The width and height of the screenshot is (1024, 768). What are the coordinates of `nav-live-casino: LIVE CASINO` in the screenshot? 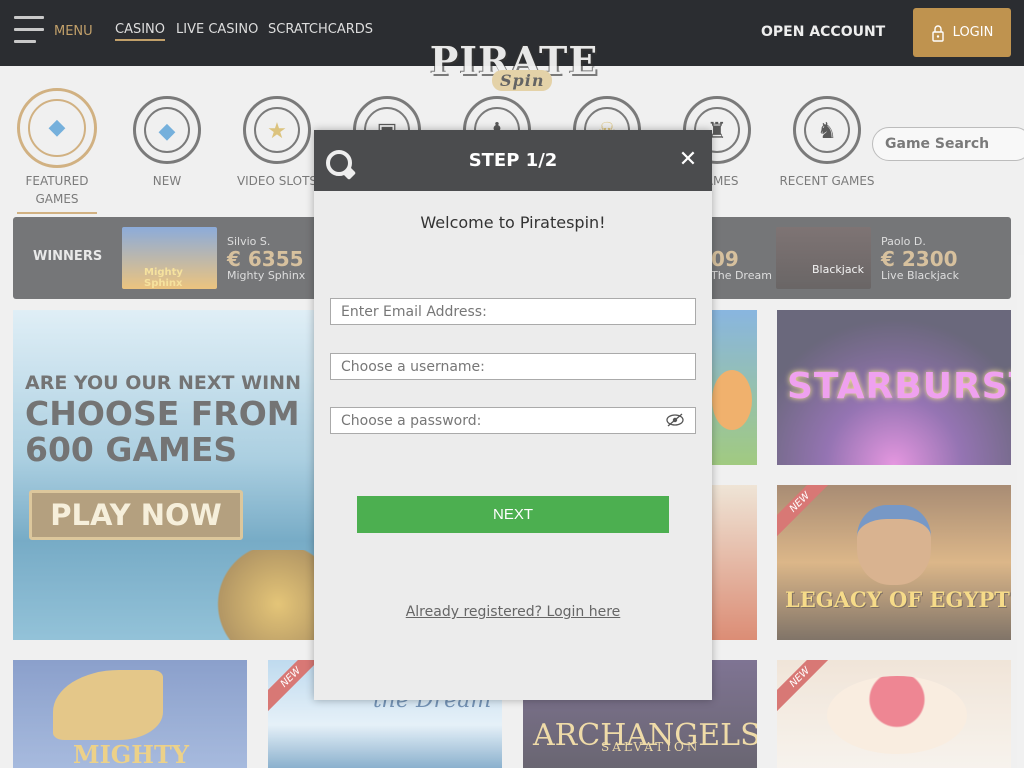 It's located at (217, 29).